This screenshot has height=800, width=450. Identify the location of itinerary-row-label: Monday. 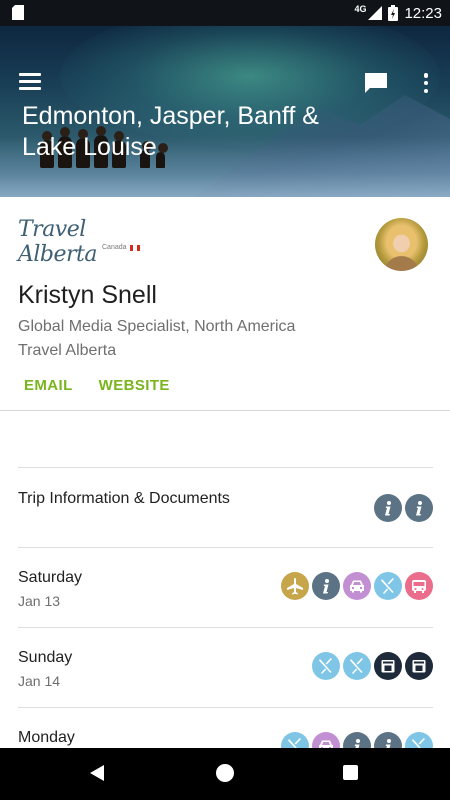
(46, 737).